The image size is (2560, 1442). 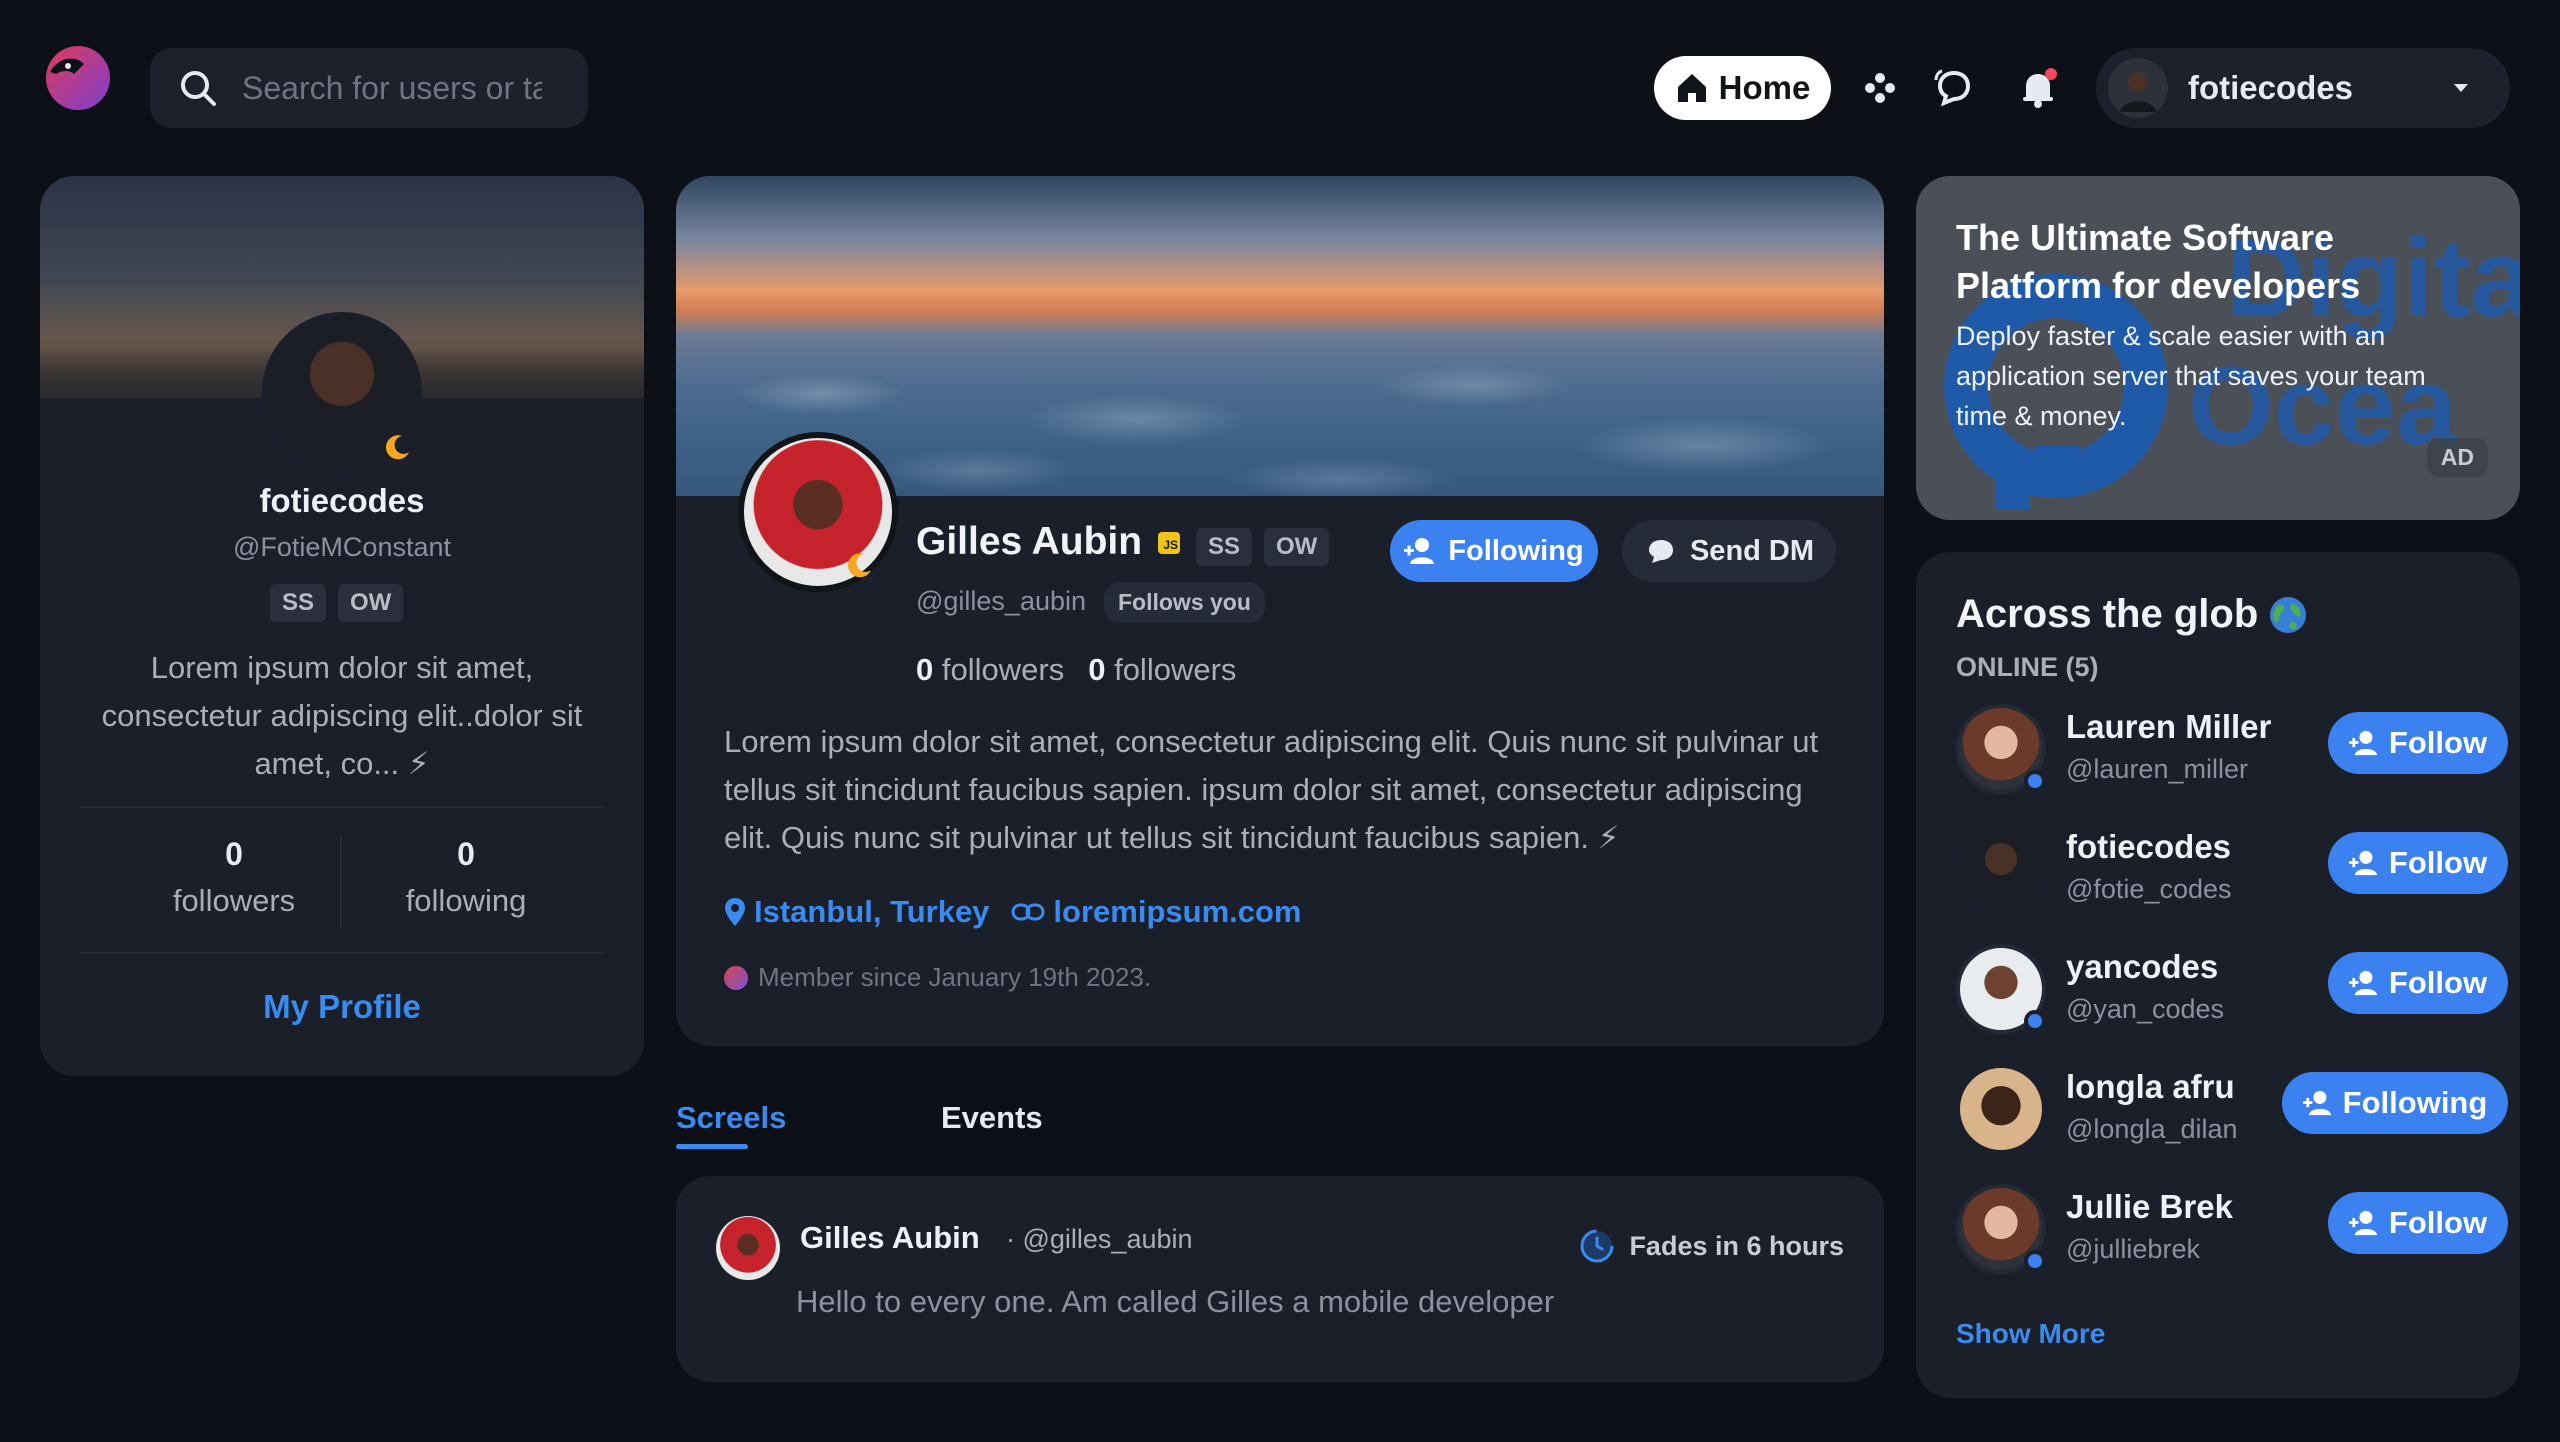 I want to click on member-badge-icon, so click(x=736, y=977).